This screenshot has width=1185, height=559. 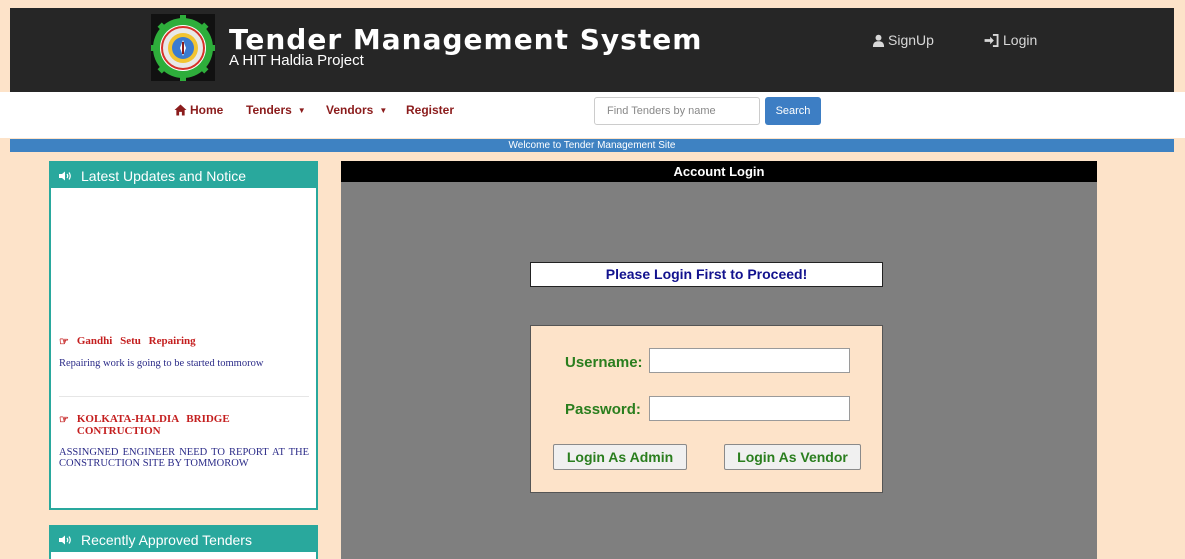 I want to click on approved-tenders-header: Recently Approved Tenders, so click(x=183, y=539).